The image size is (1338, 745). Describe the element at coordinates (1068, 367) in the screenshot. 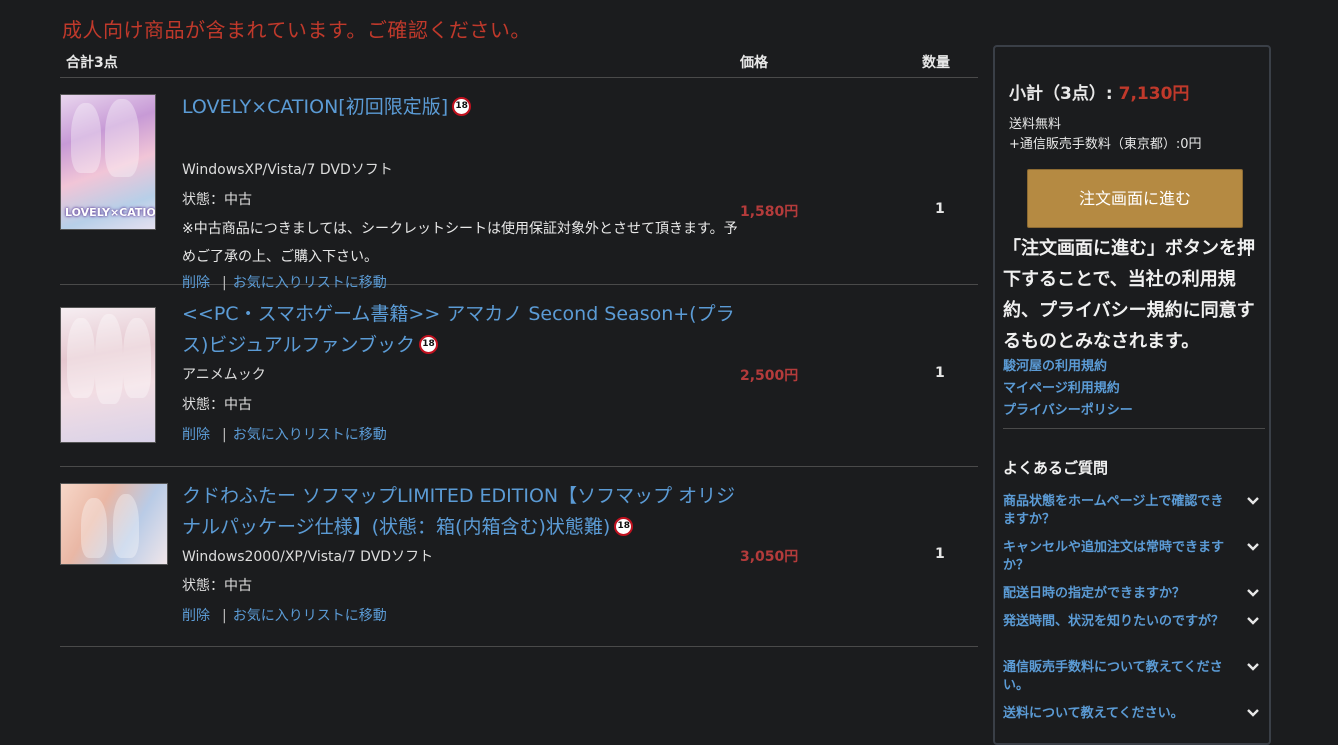

I see `terms-link: 駿河屋の利用規約` at that location.